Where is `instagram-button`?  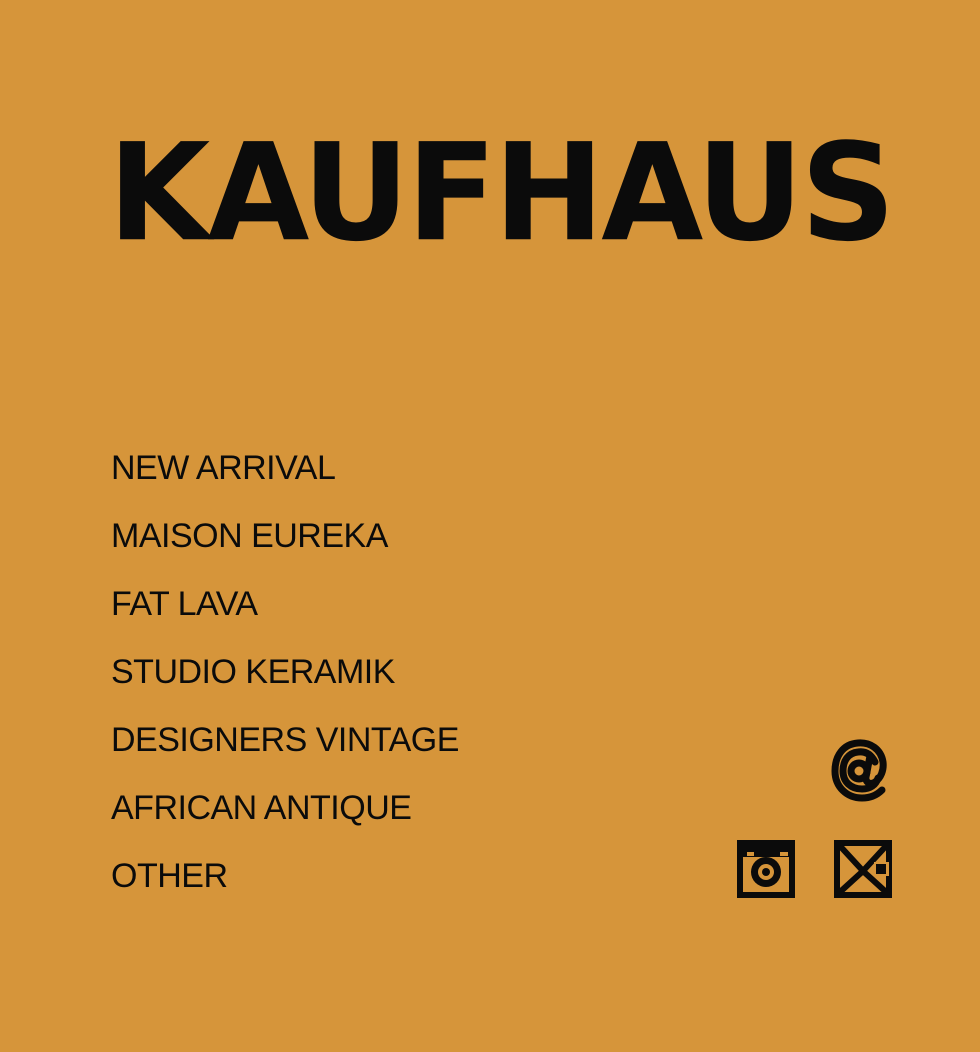 instagram-button is located at coordinates (766, 869).